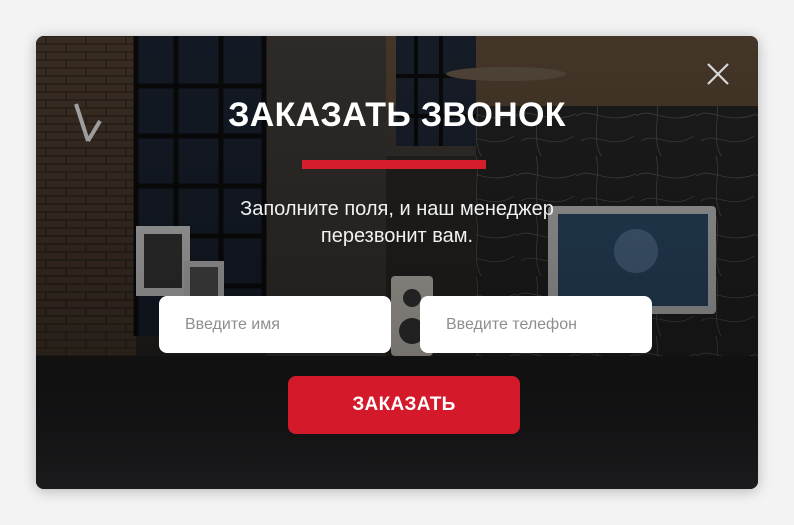 This screenshot has height=525, width=794. Describe the element at coordinates (275, 324) in the screenshot. I see `name-input` at that location.